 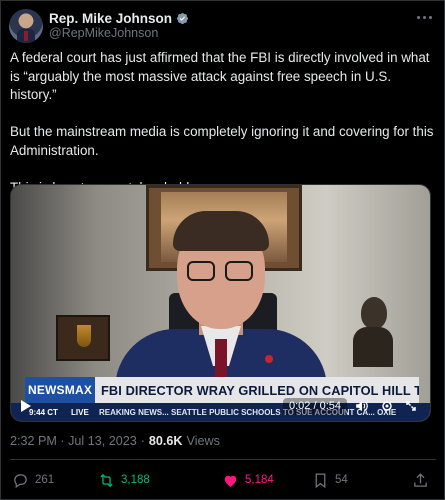 I want to click on tweet-meta: 2:32 PM · Jul 13, 2023 · 80.6K Views, so click(x=115, y=441).